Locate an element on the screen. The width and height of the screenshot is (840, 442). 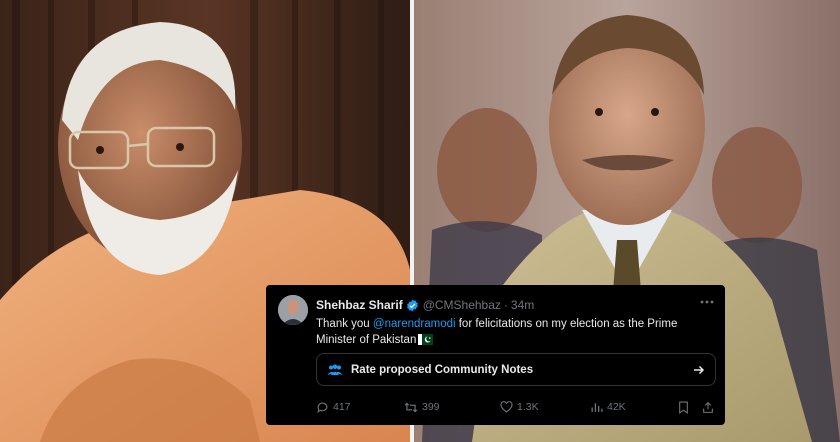
reply-count: 417 is located at coordinates (342, 407).